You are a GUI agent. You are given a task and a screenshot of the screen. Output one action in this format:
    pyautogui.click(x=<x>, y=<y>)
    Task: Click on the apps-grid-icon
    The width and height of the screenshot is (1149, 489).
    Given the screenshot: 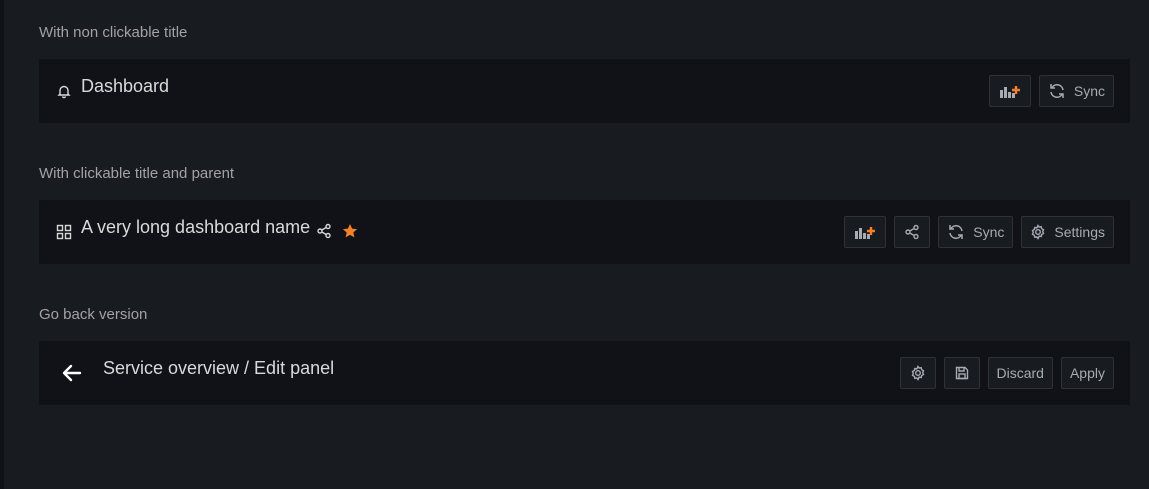 What is the action you would take?
    pyautogui.click(x=64, y=232)
    